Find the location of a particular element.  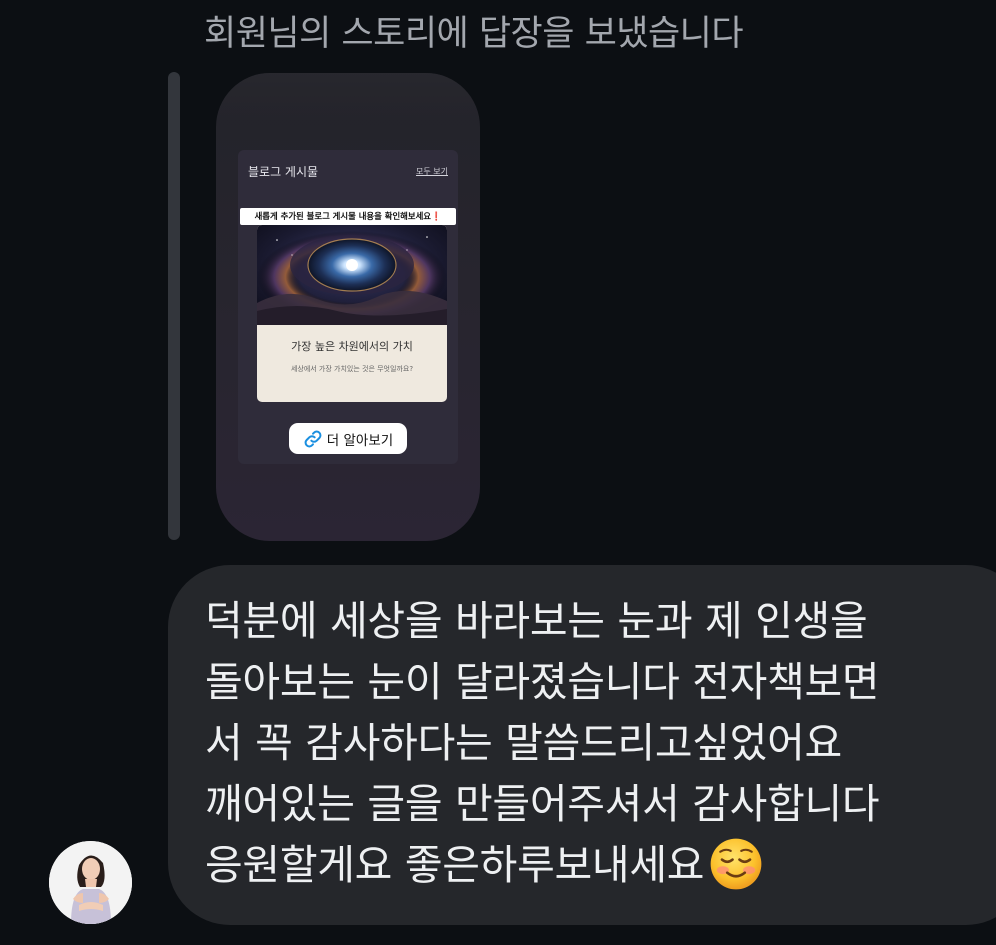

blog-panel-title: 블로그 게시물 is located at coordinates (283, 172).